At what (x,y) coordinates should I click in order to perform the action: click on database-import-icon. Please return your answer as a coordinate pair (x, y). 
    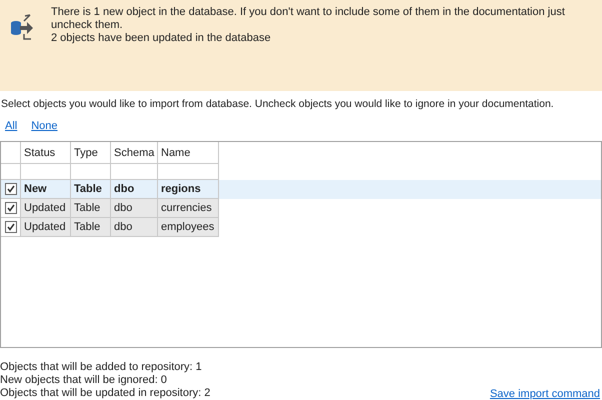
    Looking at the image, I should click on (23, 27).